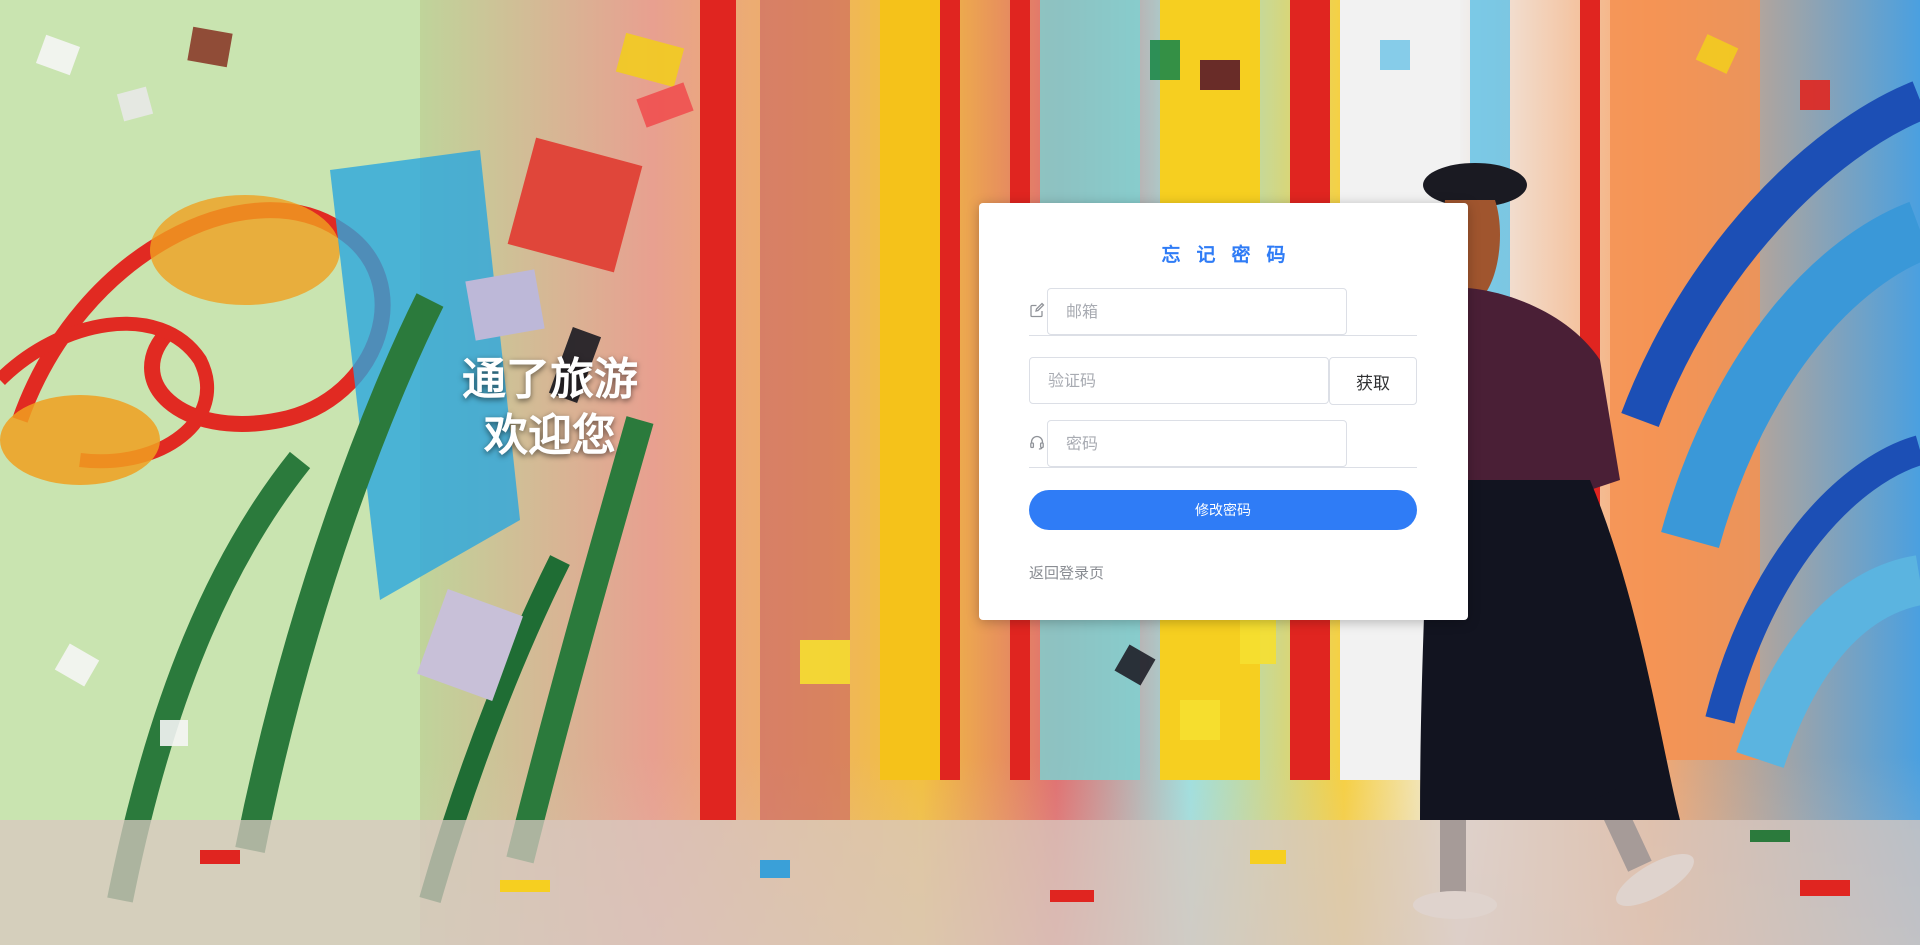 The height and width of the screenshot is (945, 1920). What do you see at coordinates (1179, 380) in the screenshot?
I see `verification-code-input` at bounding box center [1179, 380].